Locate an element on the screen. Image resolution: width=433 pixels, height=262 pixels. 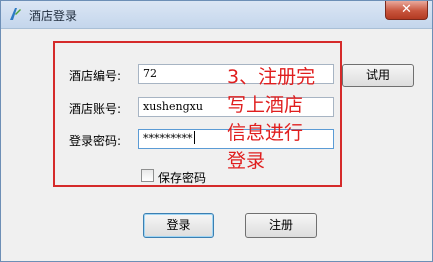
account-label: 酒店账号: is located at coordinates (95, 109).